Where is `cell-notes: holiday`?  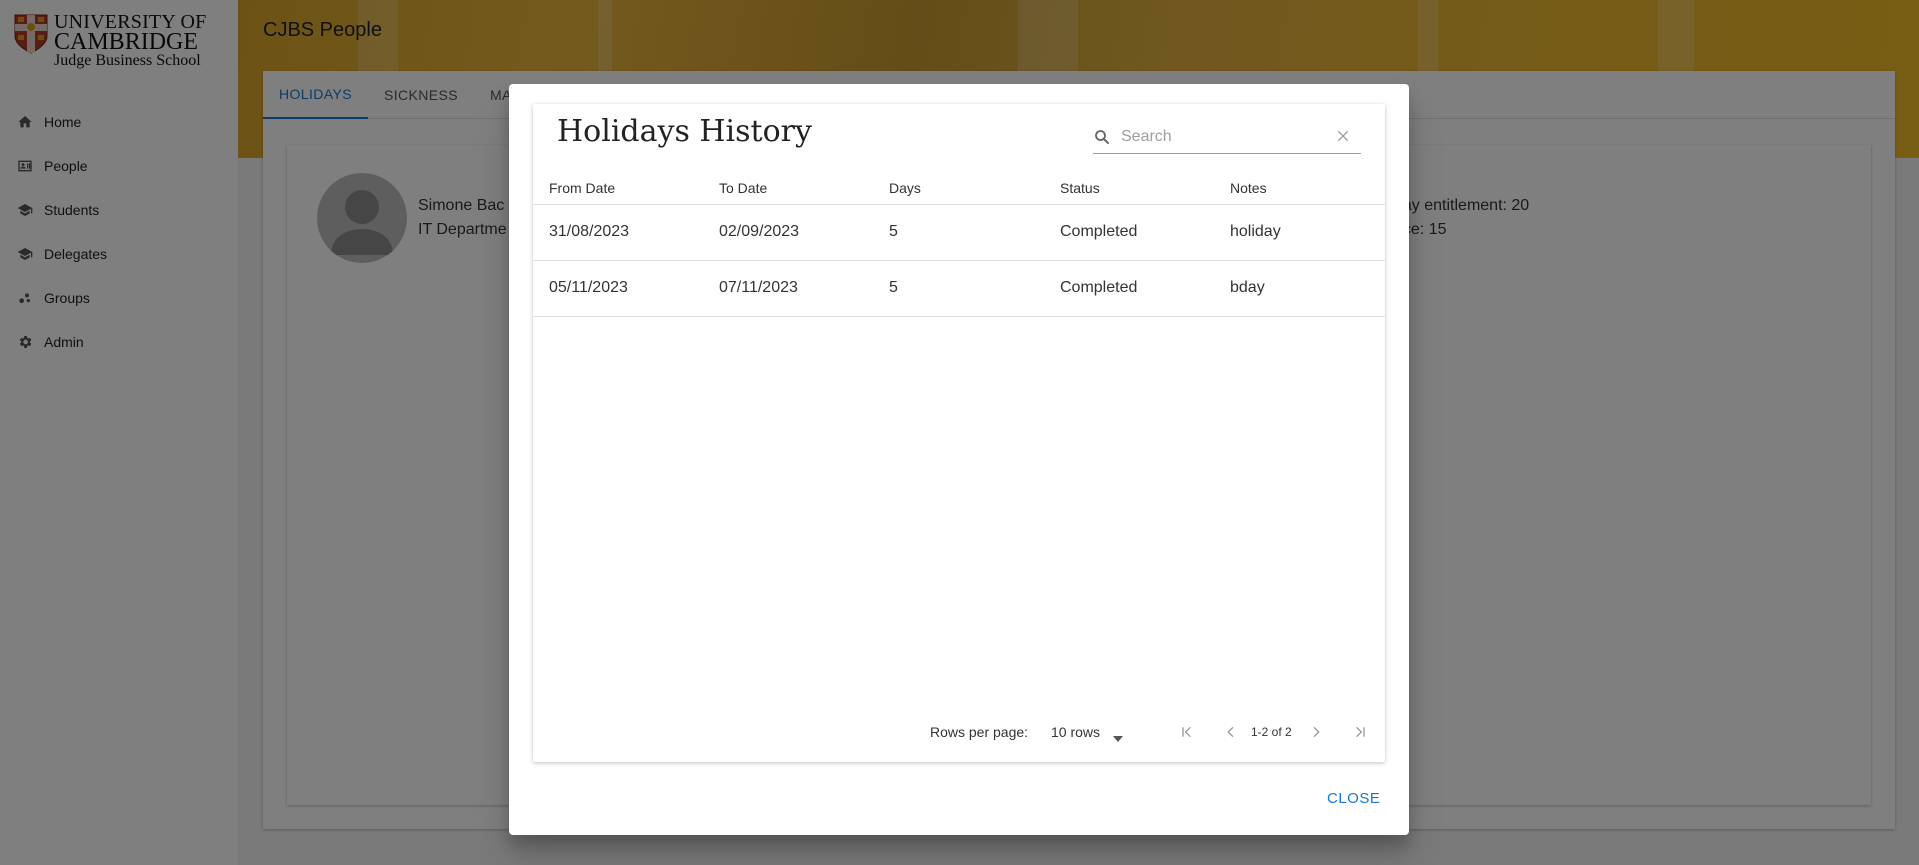
cell-notes: holiday is located at coordinates (1255, 231).